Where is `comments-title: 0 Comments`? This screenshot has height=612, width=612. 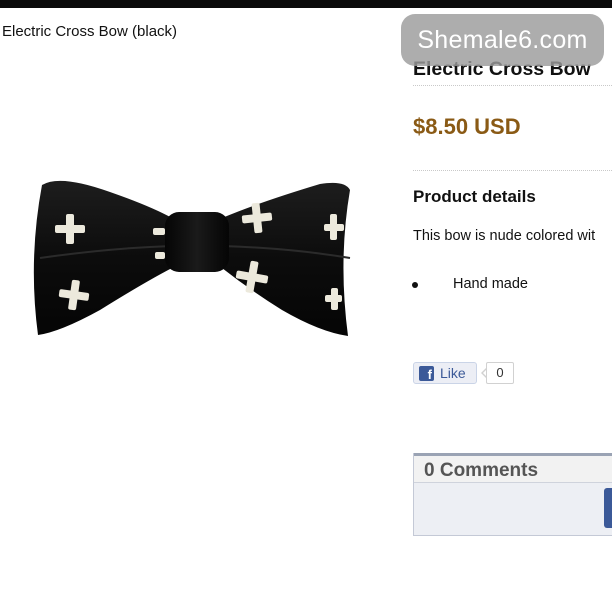 comments-title: 0 Comments is located at coordinates (481, 470).